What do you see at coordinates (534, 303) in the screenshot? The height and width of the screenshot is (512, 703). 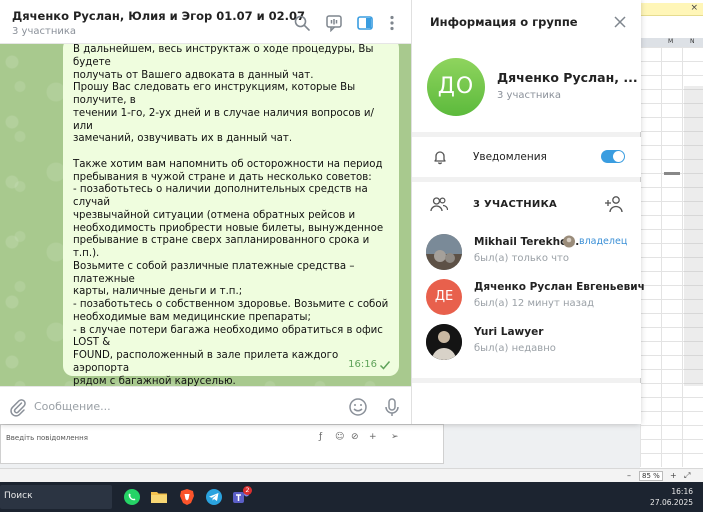 I see `member-status: был(а) 12 минут назад` at bounding box center [534, 303].